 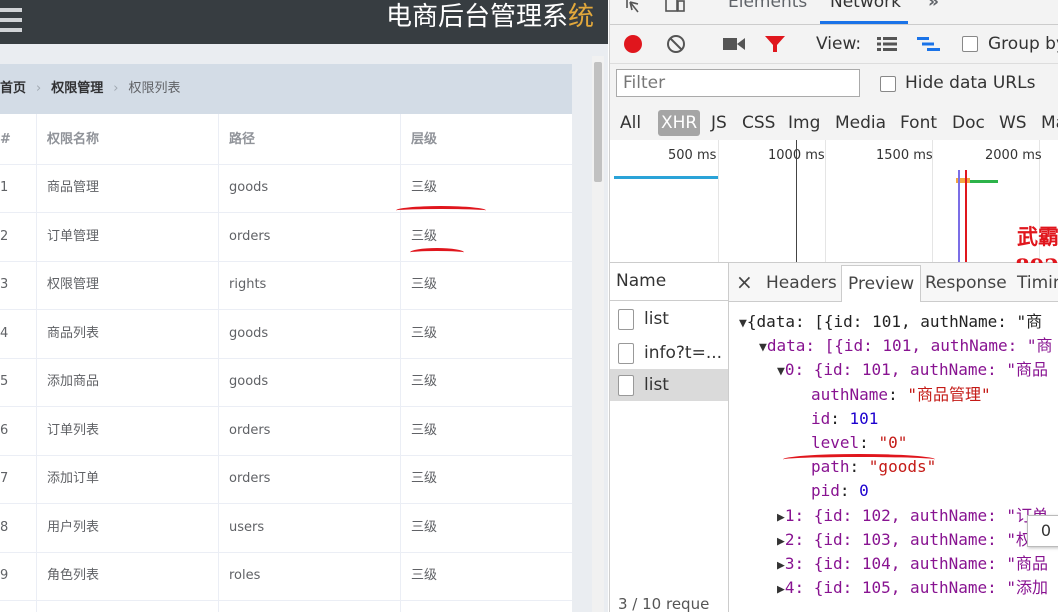 What do you see at coordinates (929, 44) in the screenshot?
I see `waterfall-view-icon` at bounding box center [929, 44].